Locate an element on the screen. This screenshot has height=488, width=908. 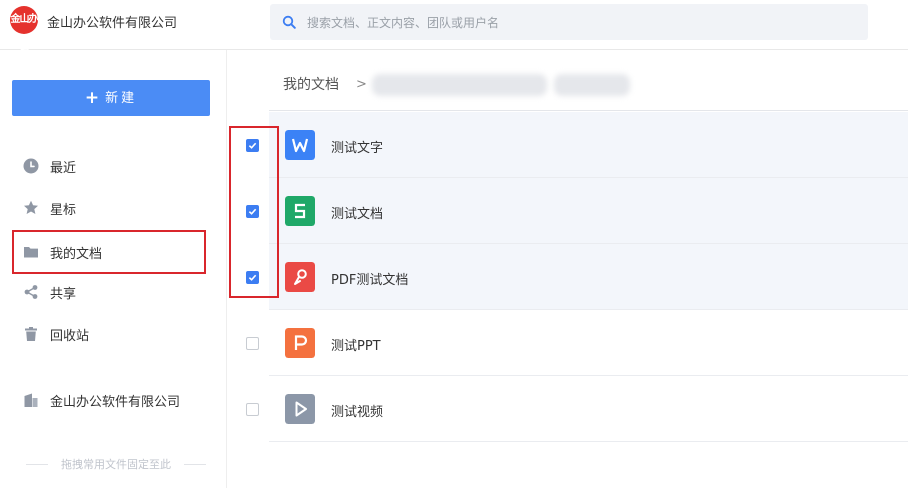
breadcrumb-root: 我的文档 is located at coordinates (311, 84).